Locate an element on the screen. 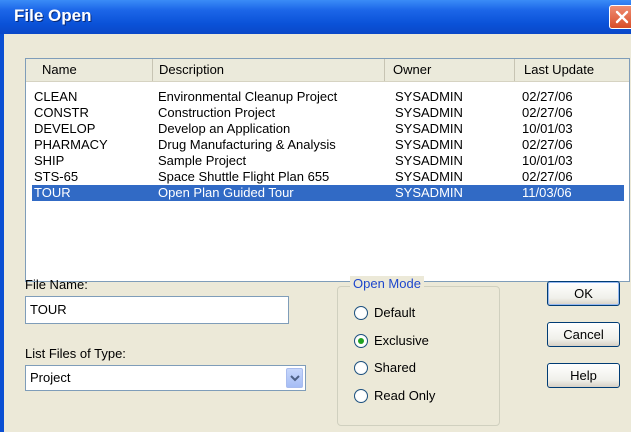  close-icon is located at coordinates (622, 17).